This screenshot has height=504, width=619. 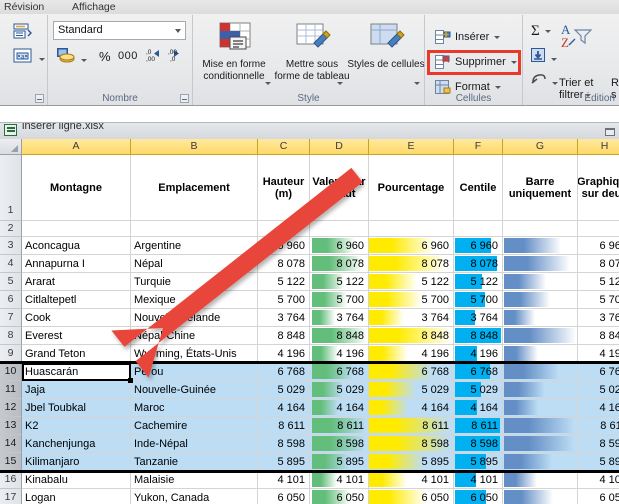 I want to click on cell-D13: 8 611, so click(x=339, y=426).